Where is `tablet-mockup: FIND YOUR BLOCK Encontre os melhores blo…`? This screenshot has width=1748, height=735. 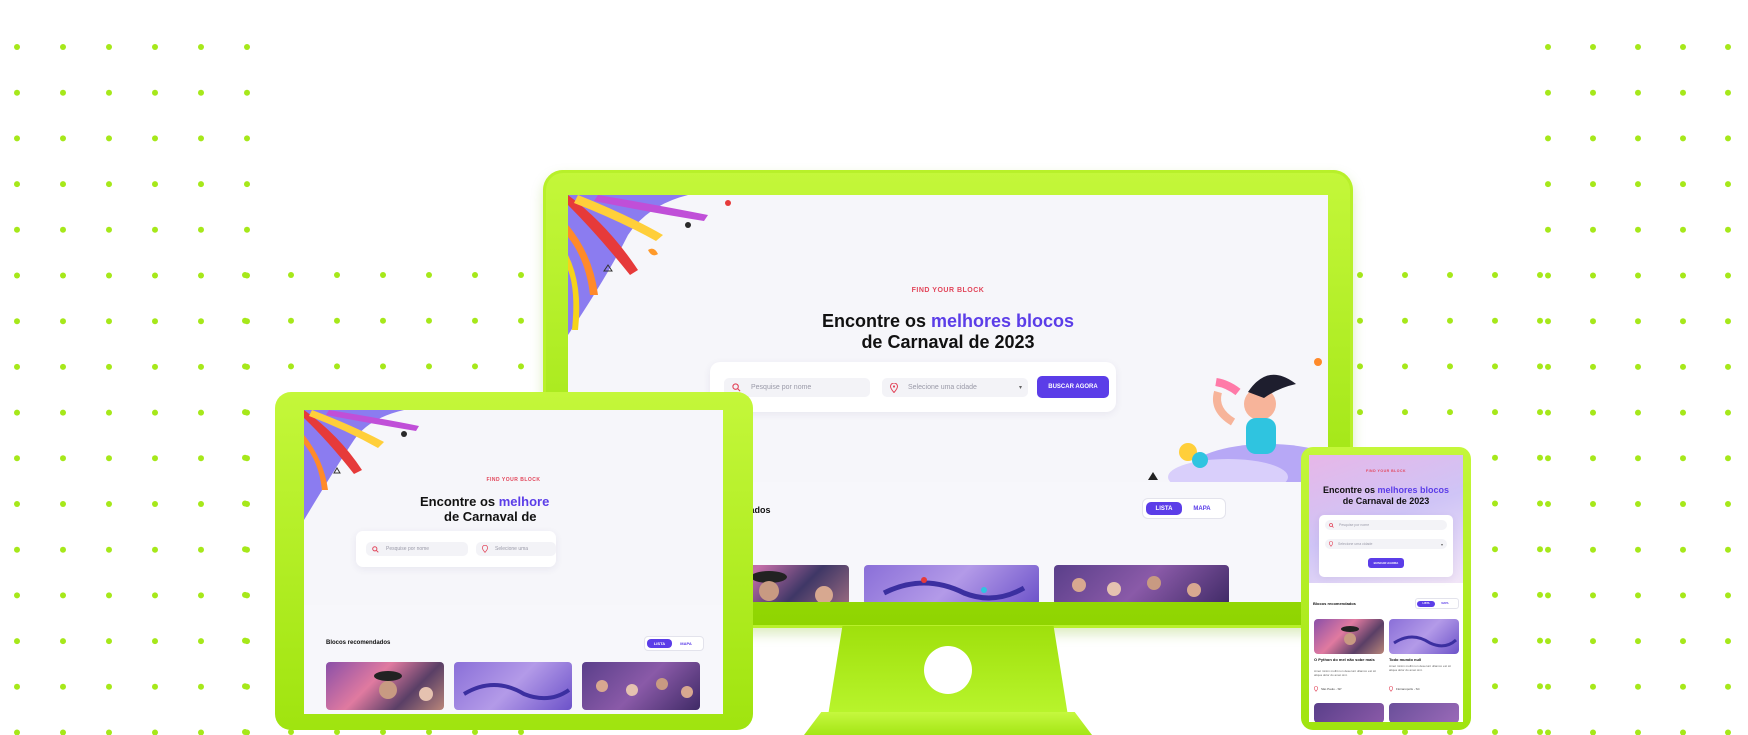 tablet-mockup: FIND YOUR BLOCK Encontre os melhores blo… is located at coordinates (1386, 588).